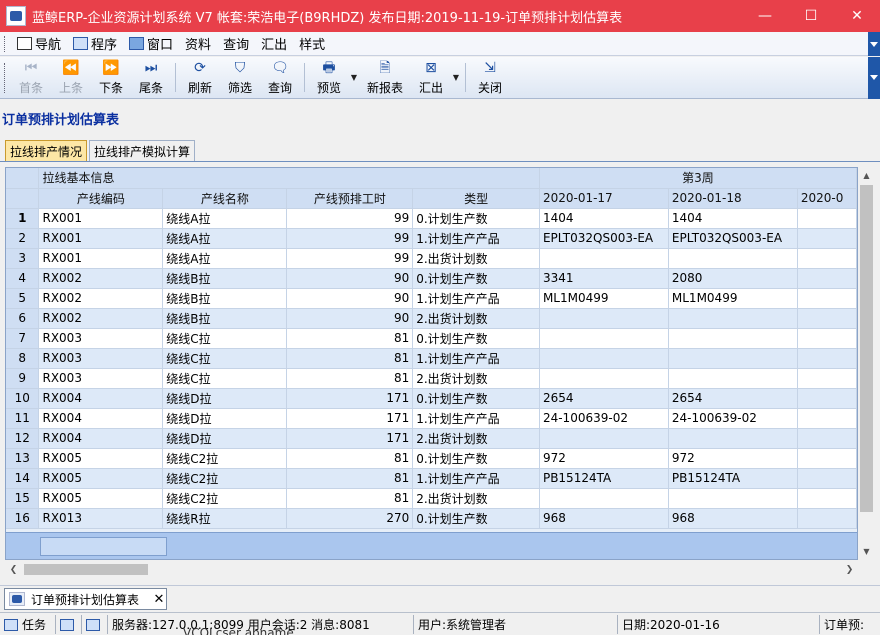 The height and width of the screenshot is (635, 880). I want to click on table-row: 13 RX005 绕线C2拉 81 0.计划生产数 972 972, so click(431, 458).